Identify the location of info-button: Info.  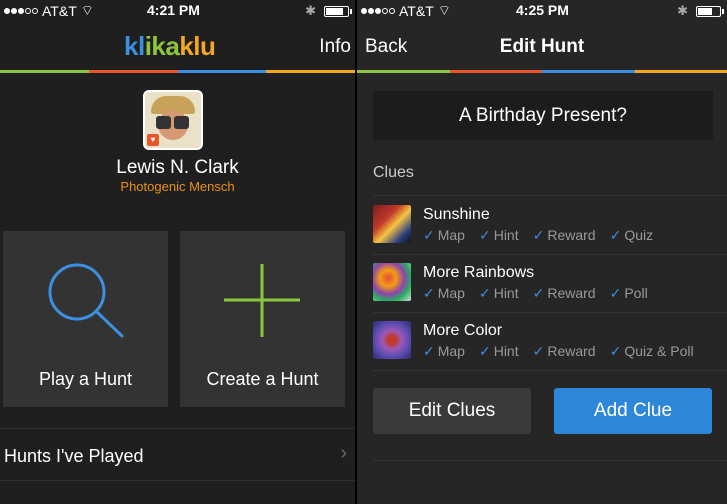
(335, 47).